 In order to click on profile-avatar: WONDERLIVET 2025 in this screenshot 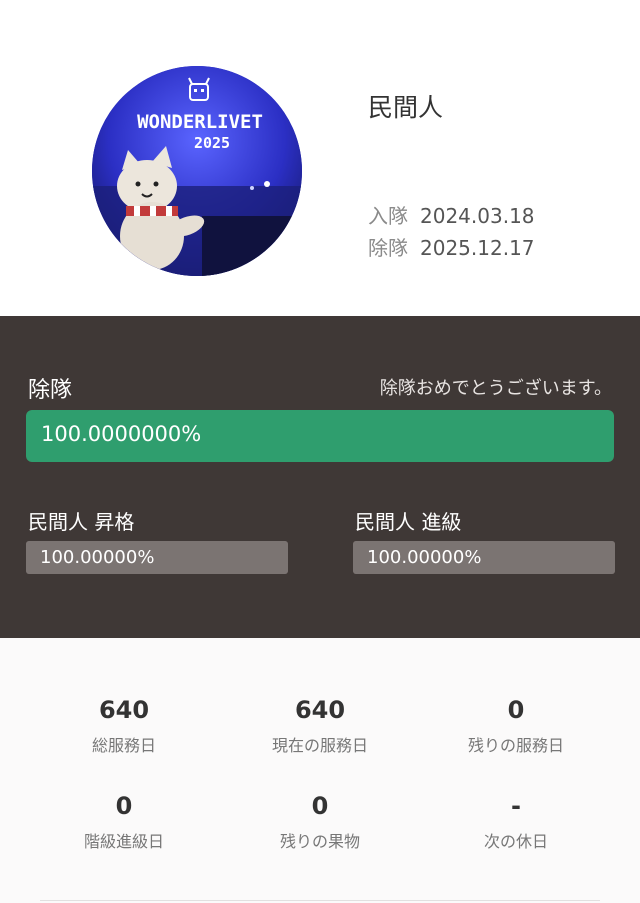, I will do `click(197, 171)`.